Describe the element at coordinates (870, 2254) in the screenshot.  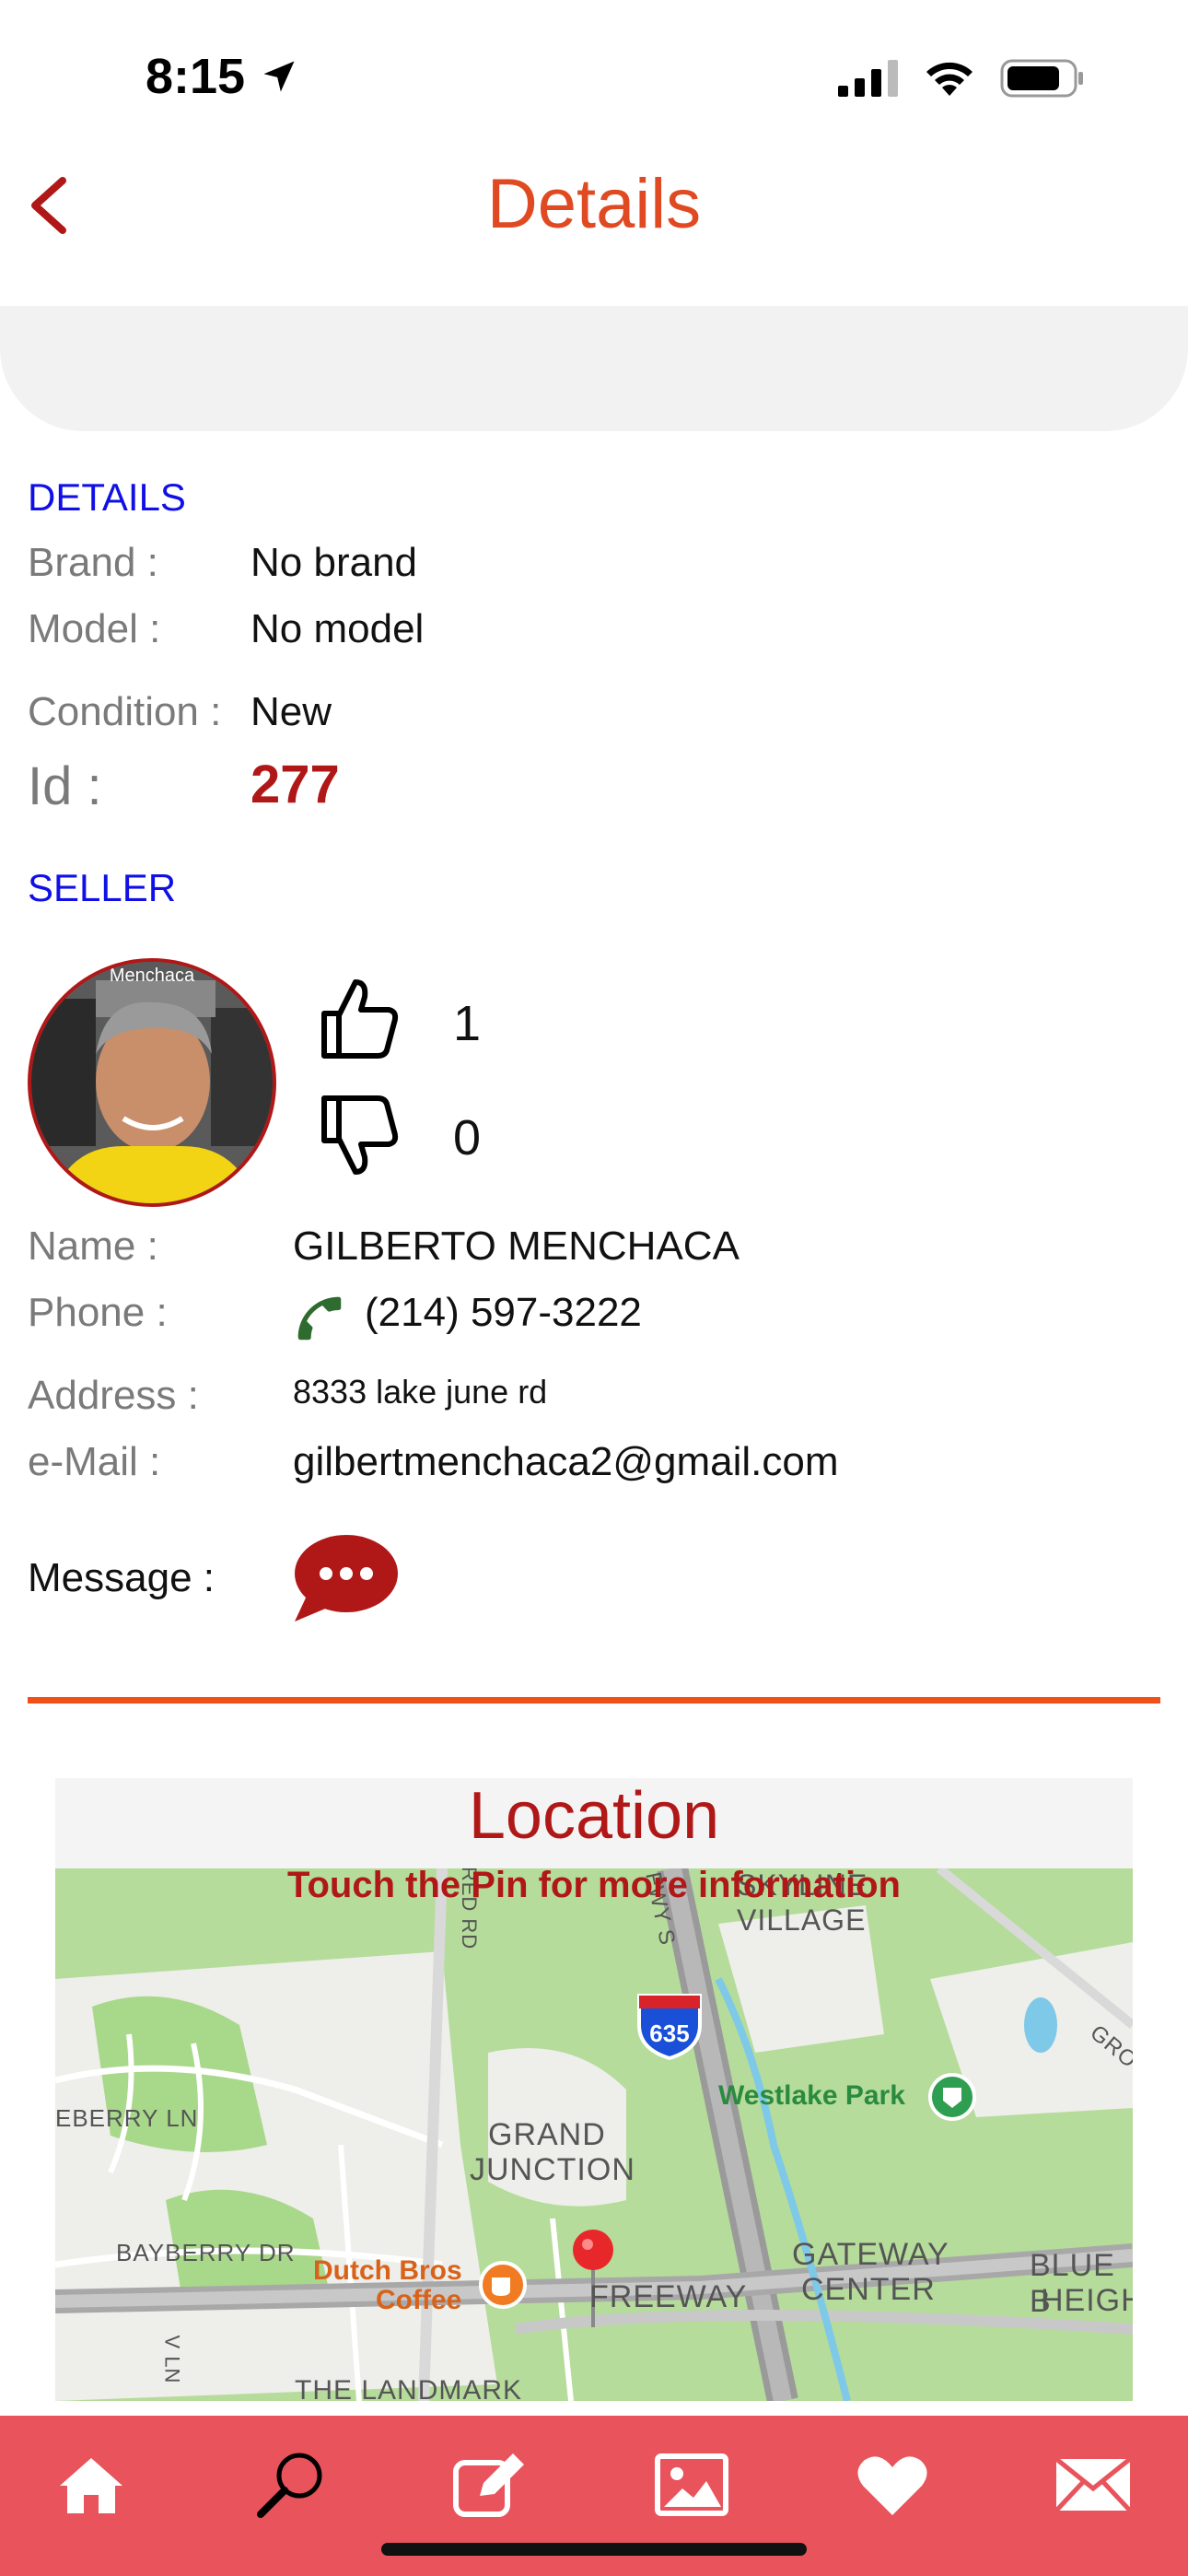
I see `map-label-gateway: GATEWAY` at that location.